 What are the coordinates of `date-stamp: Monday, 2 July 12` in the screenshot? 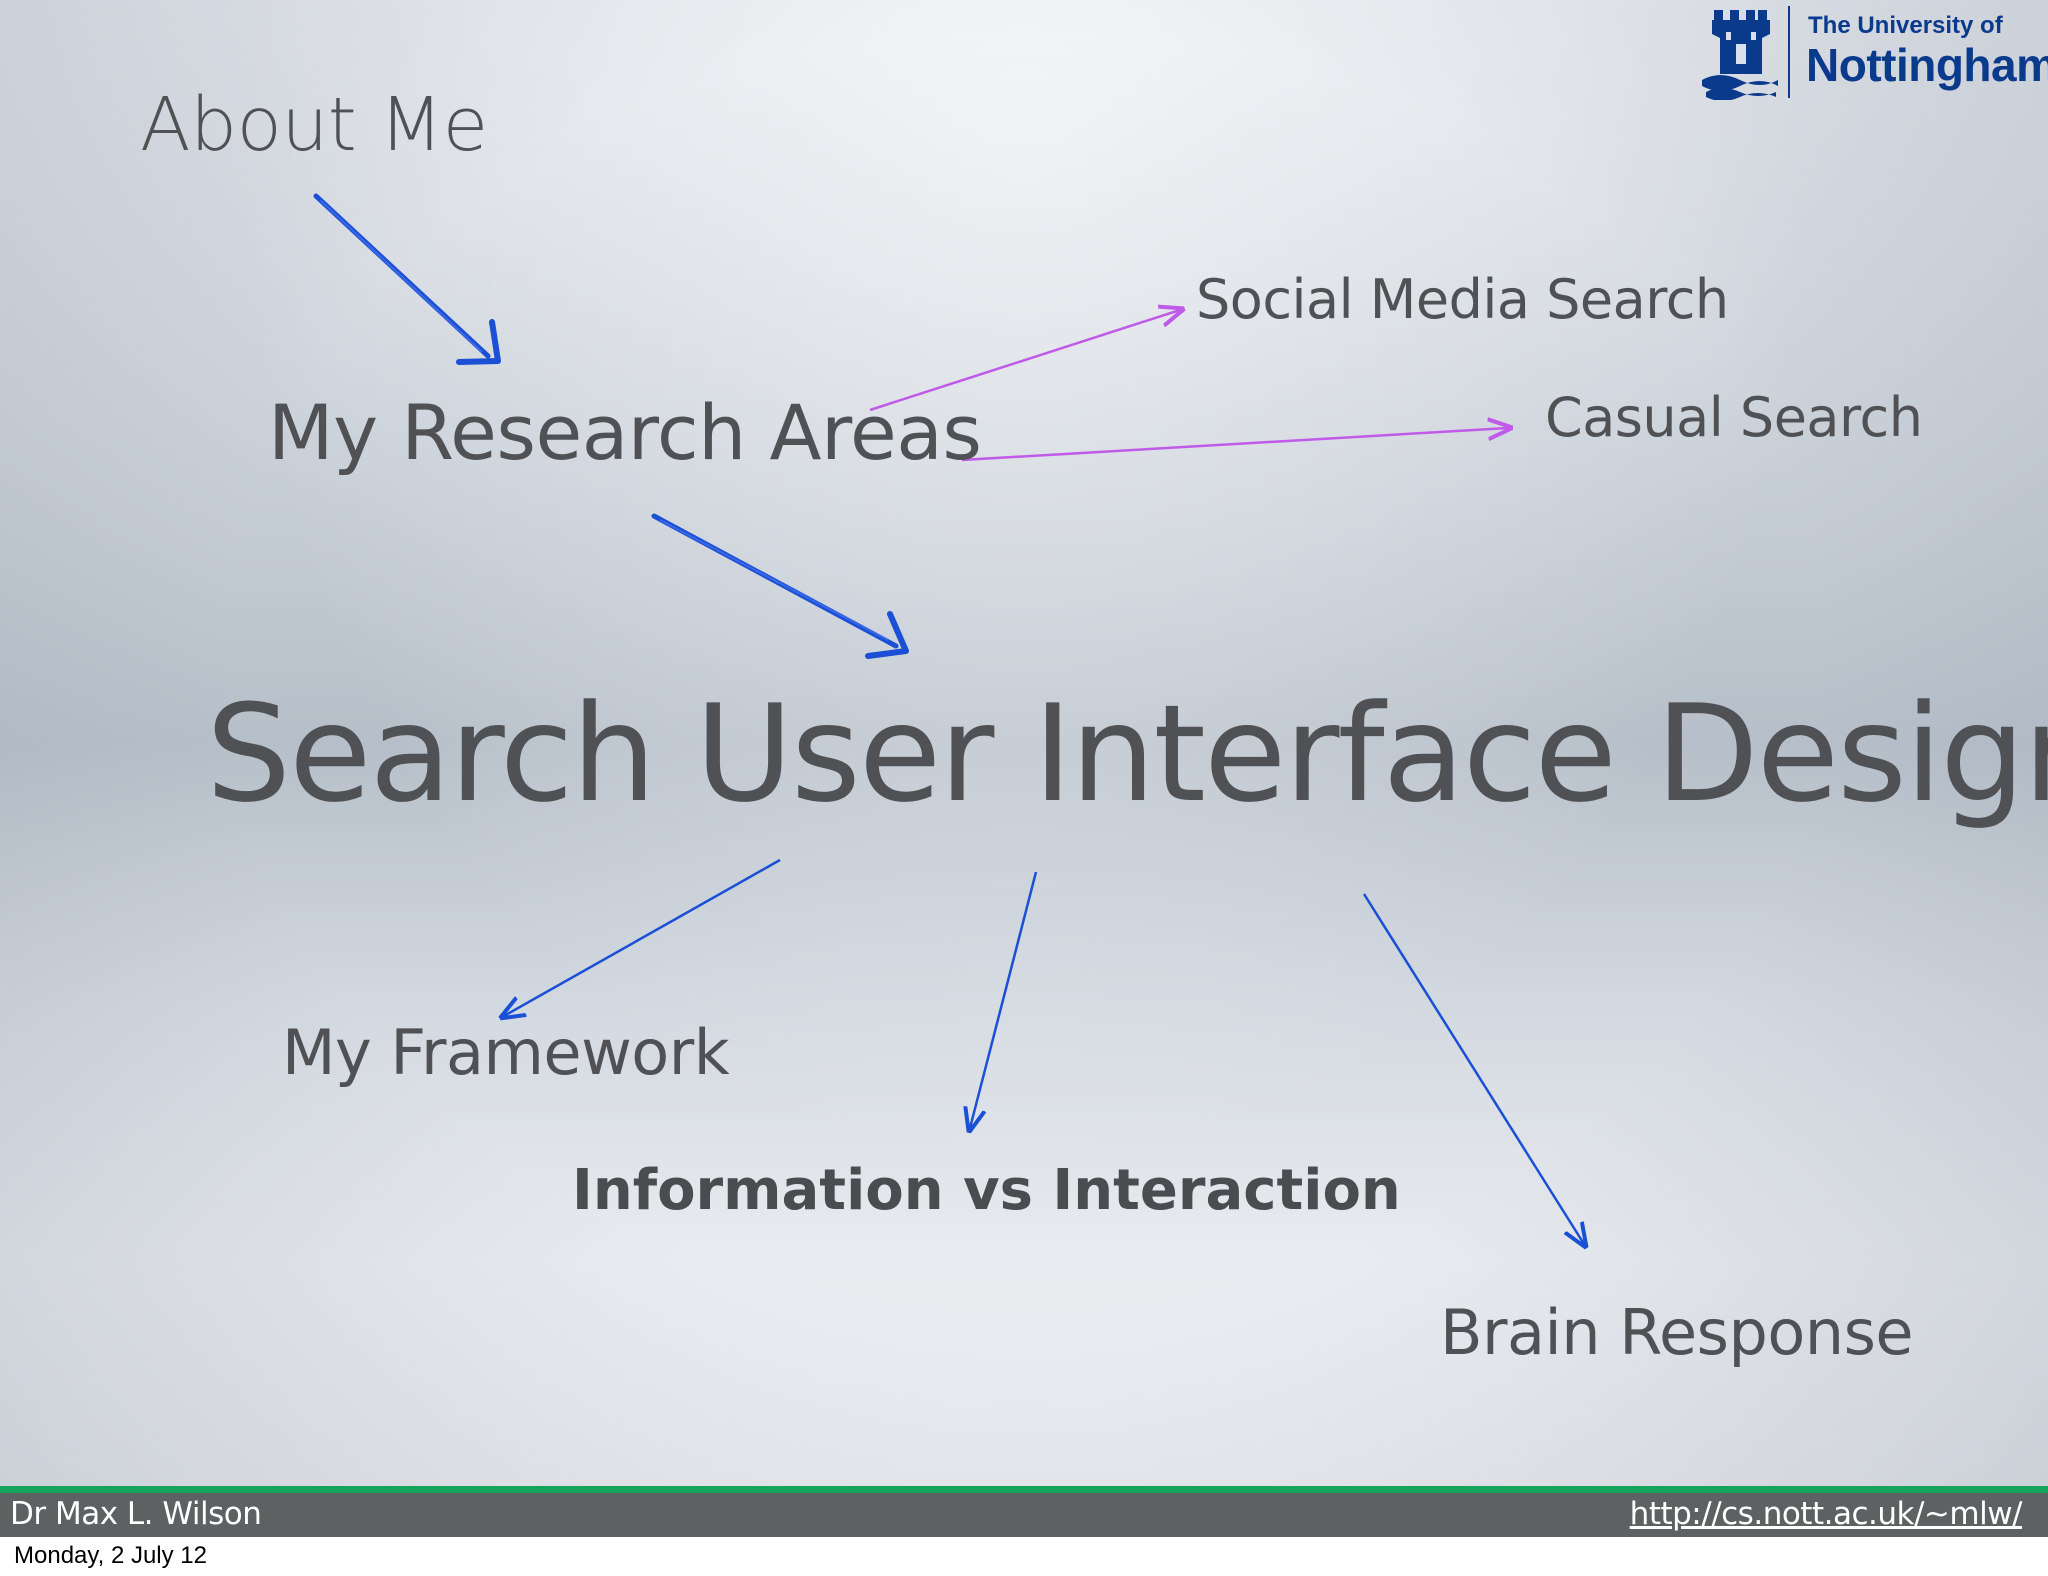 It's located at (110, 1555).